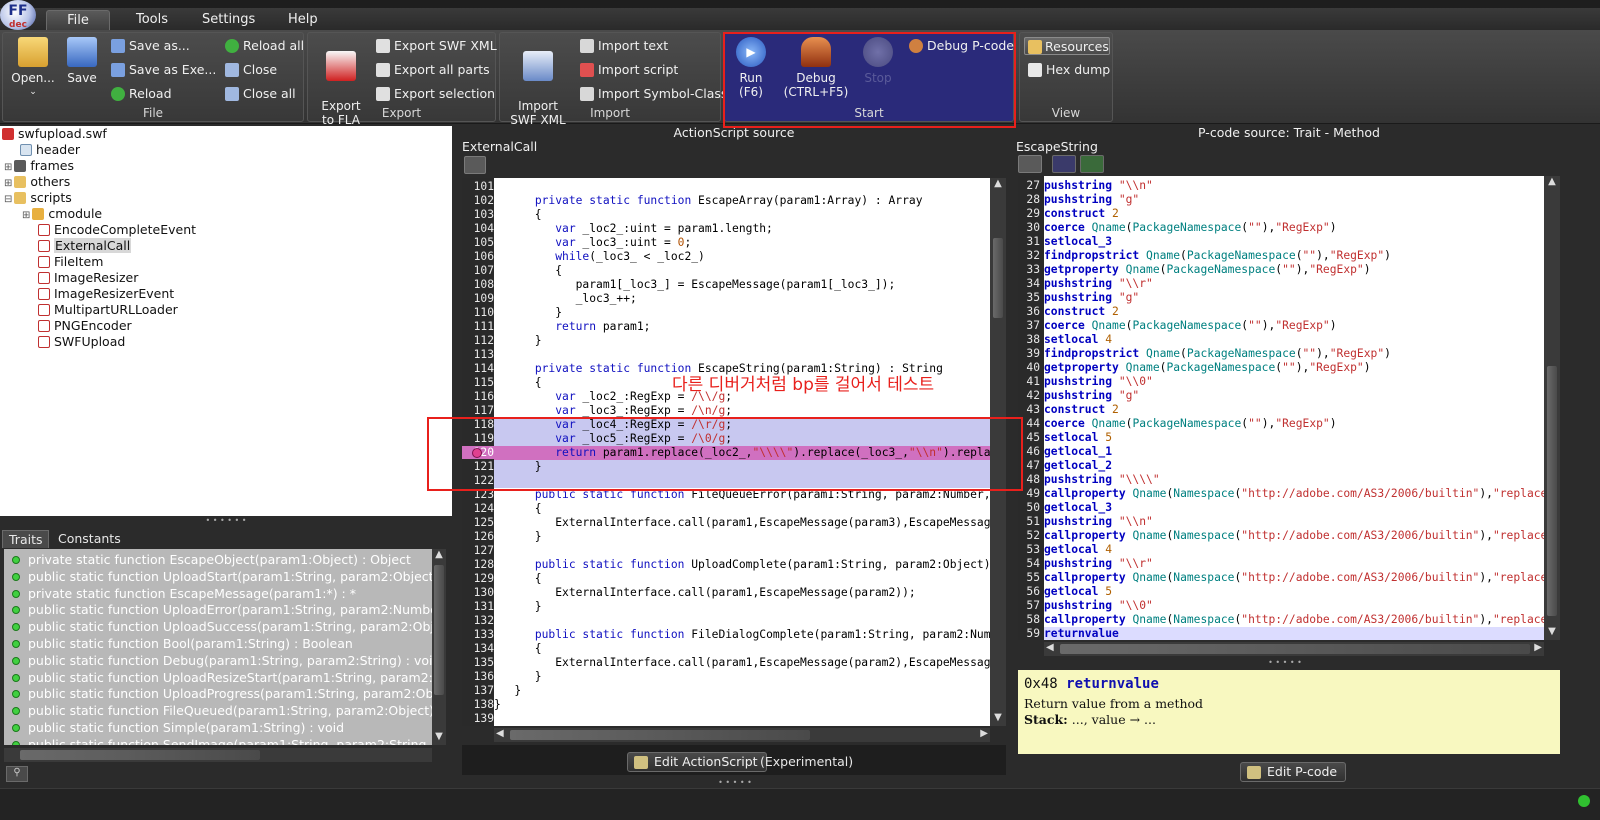 The height and width of the screenshot is (820, 1600). Describe the element at coordinates (742, 327) in the screenshot. I see `code-line: return param1;` at that location.